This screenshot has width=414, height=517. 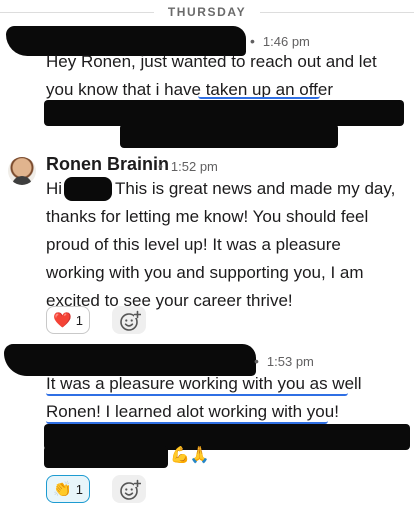 I want to click on clapping-hands-icon: 👏, so click(x=62, y=489).